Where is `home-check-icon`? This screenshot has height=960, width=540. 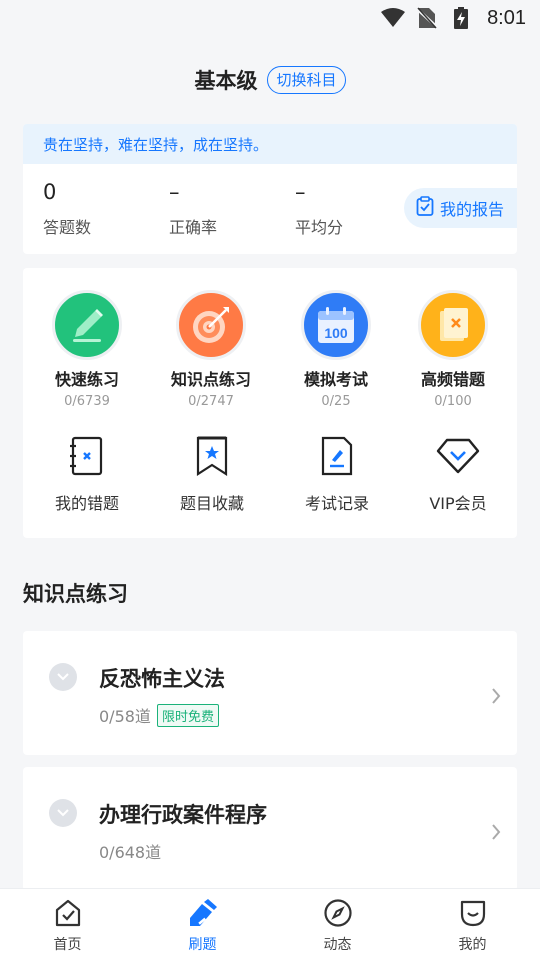
home-check-icon is located at coordinates (68, 913).